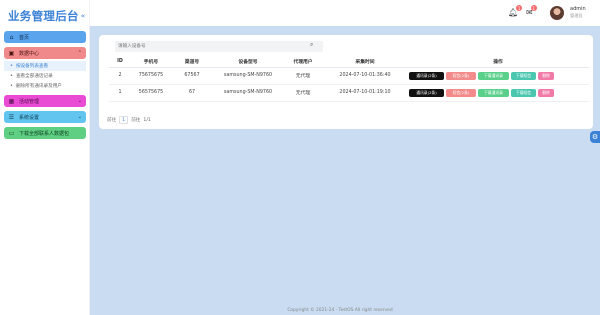 Image resolution: width=600 pixels, height=315 pixels. I want to click on column-header: 操作, so click(498, 62).